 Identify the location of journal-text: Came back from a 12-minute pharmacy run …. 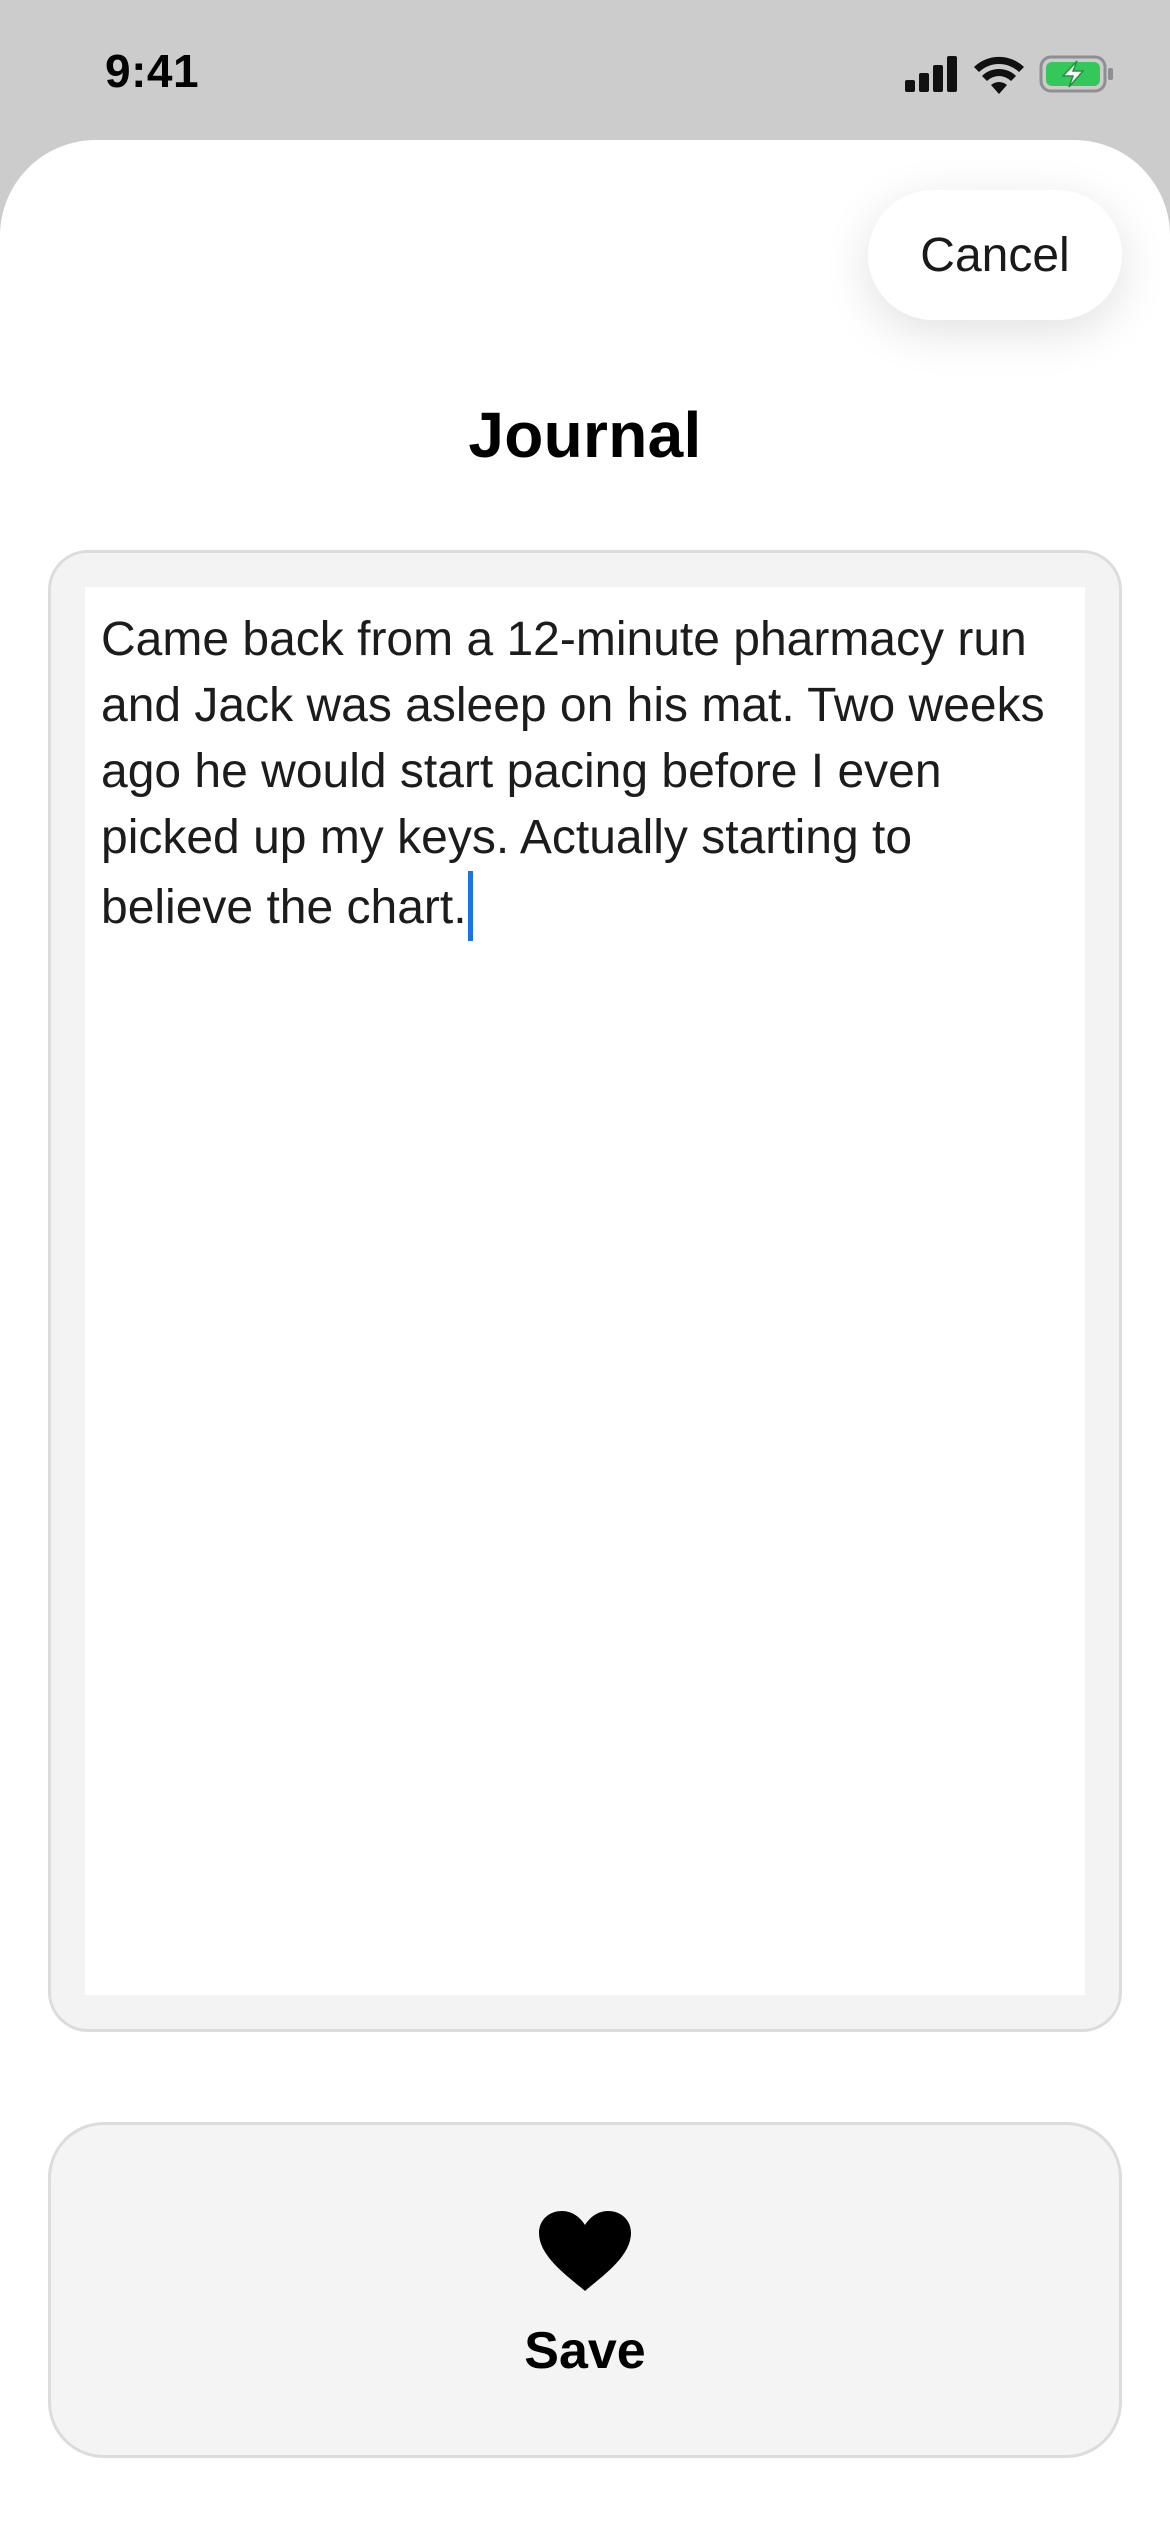
(579, 773).